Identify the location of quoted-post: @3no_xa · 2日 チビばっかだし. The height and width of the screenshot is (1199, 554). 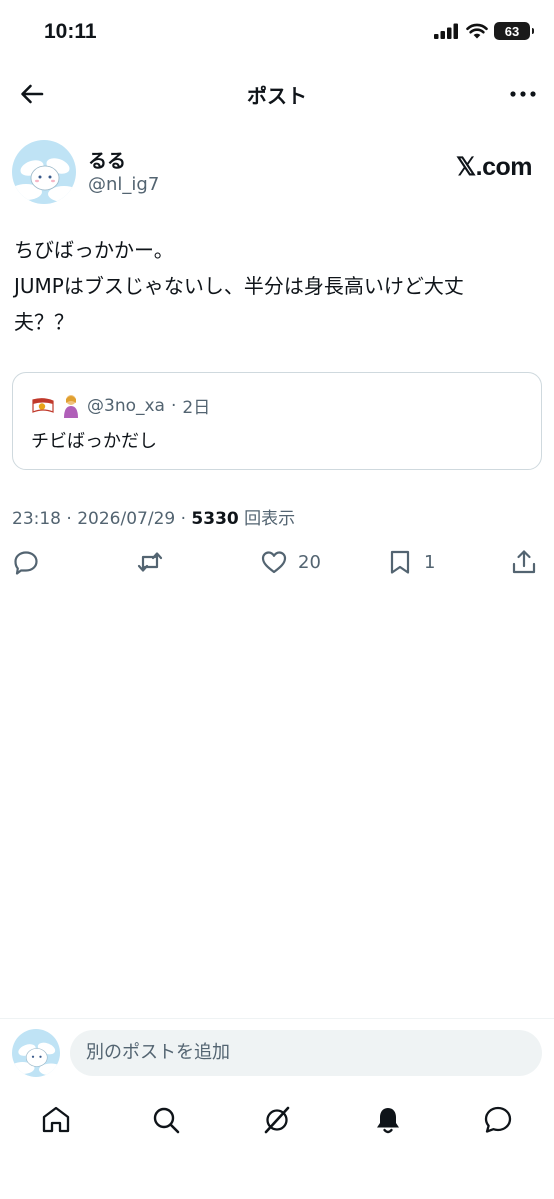
(277, 421).